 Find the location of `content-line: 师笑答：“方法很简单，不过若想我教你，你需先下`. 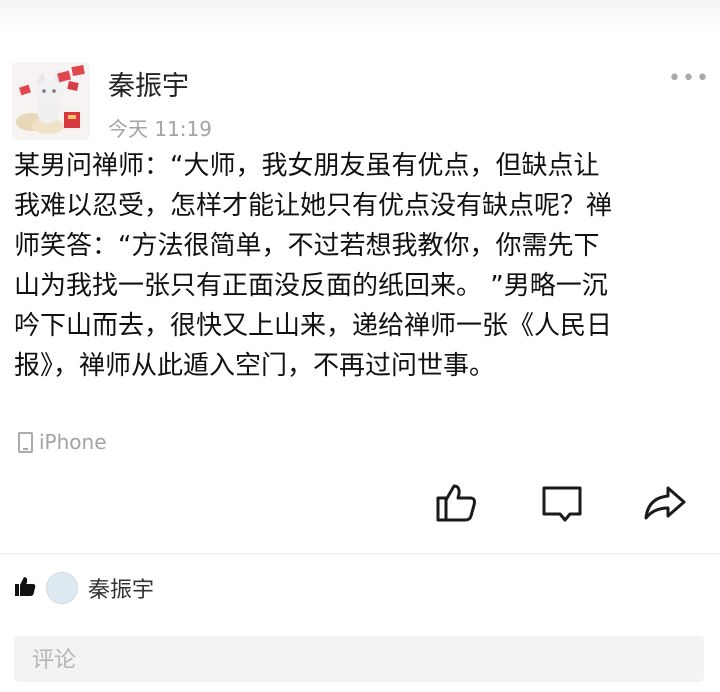

content-line: 师笑答：“方法很简单，不过若想我教你，你需先下 is located at coordinates (307, 246).